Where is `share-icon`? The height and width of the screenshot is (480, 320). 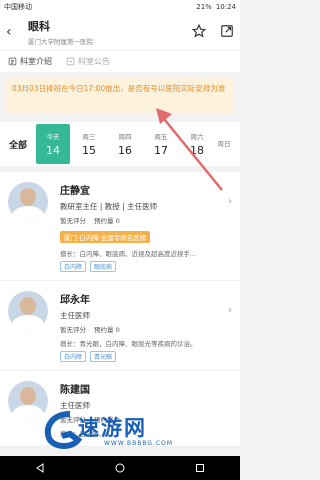 share-icon is located at coordinates (227, 32).